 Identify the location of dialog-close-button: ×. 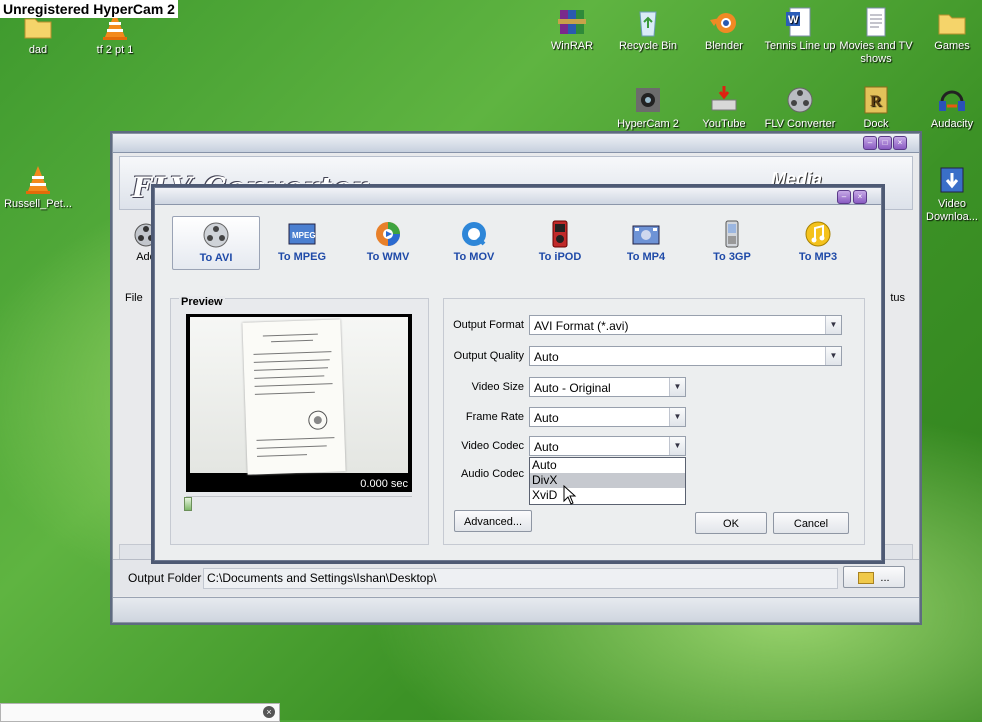
(860, 197).